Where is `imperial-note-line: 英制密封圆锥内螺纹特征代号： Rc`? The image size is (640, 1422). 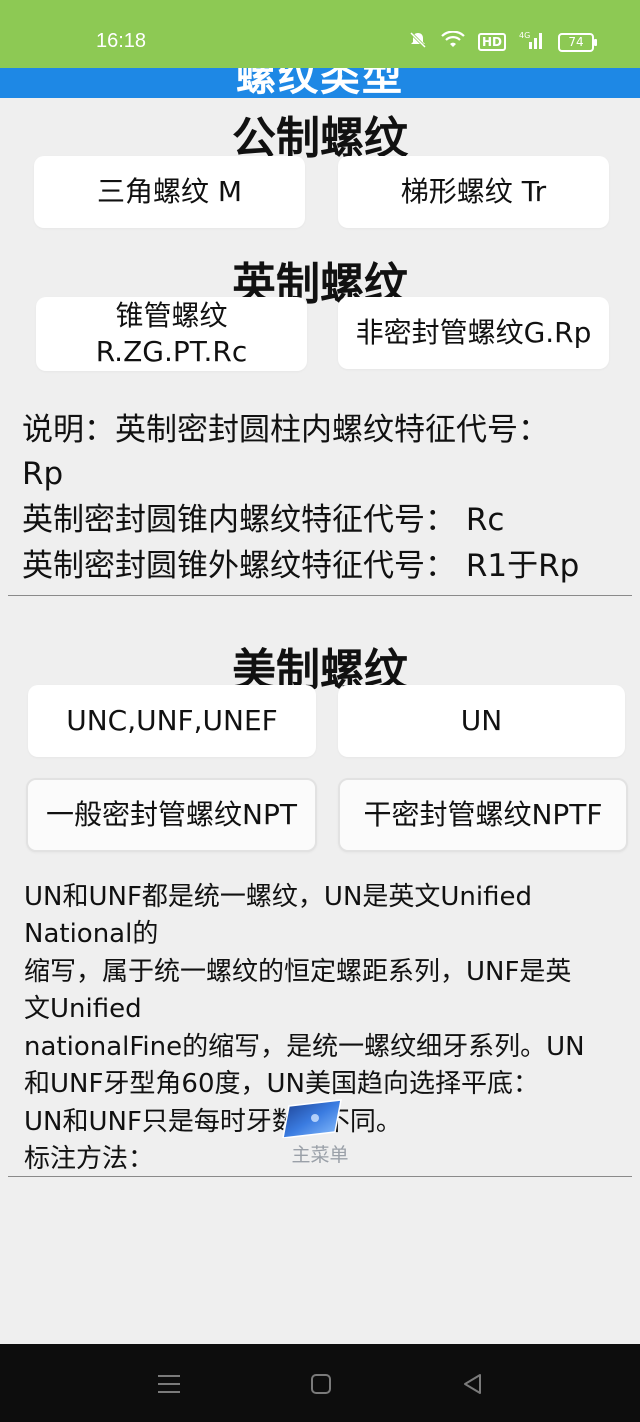 imperial-note-line: 英制密封圆锥内螺纹特征代号： Rc is located at coordinates (263, 520).